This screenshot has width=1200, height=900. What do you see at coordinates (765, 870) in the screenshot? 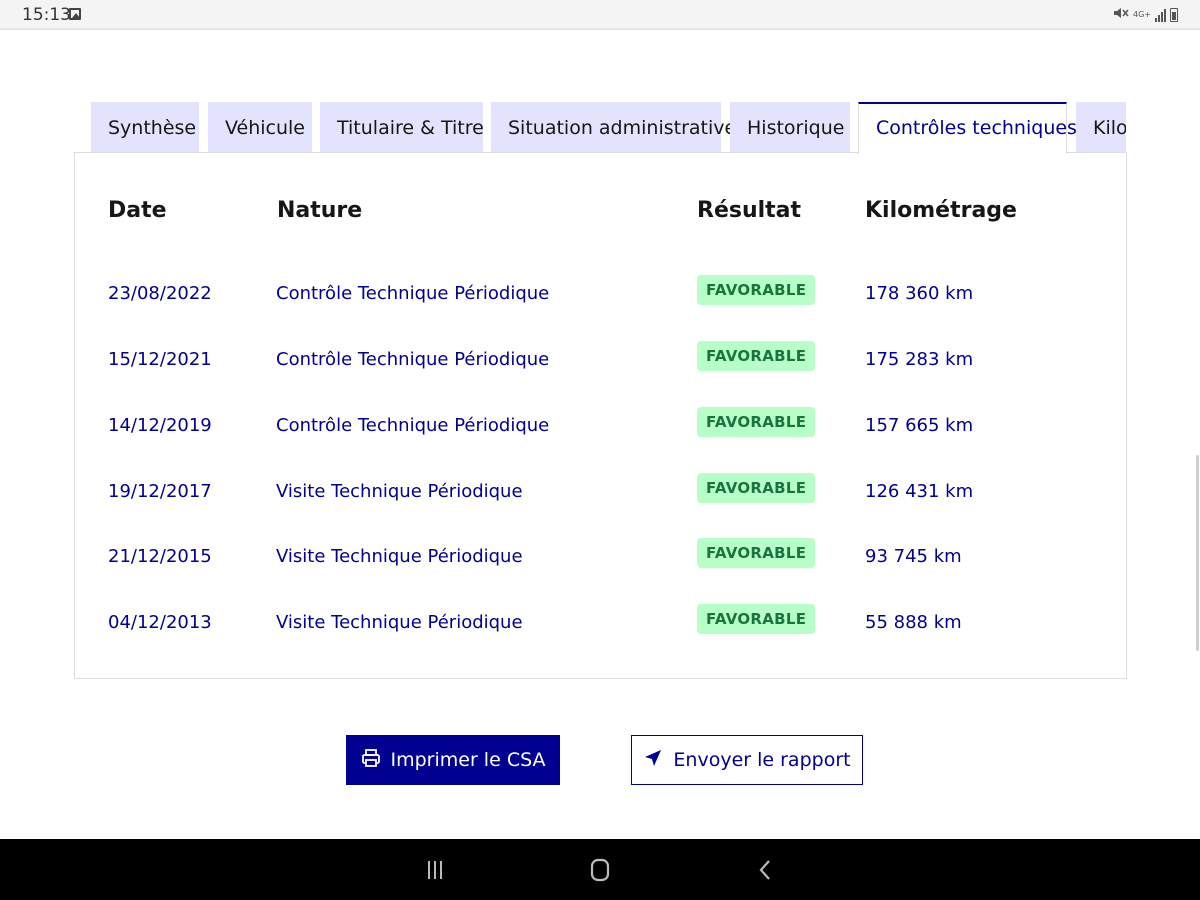
I see `back-icon` at bounding box center [765, 870].